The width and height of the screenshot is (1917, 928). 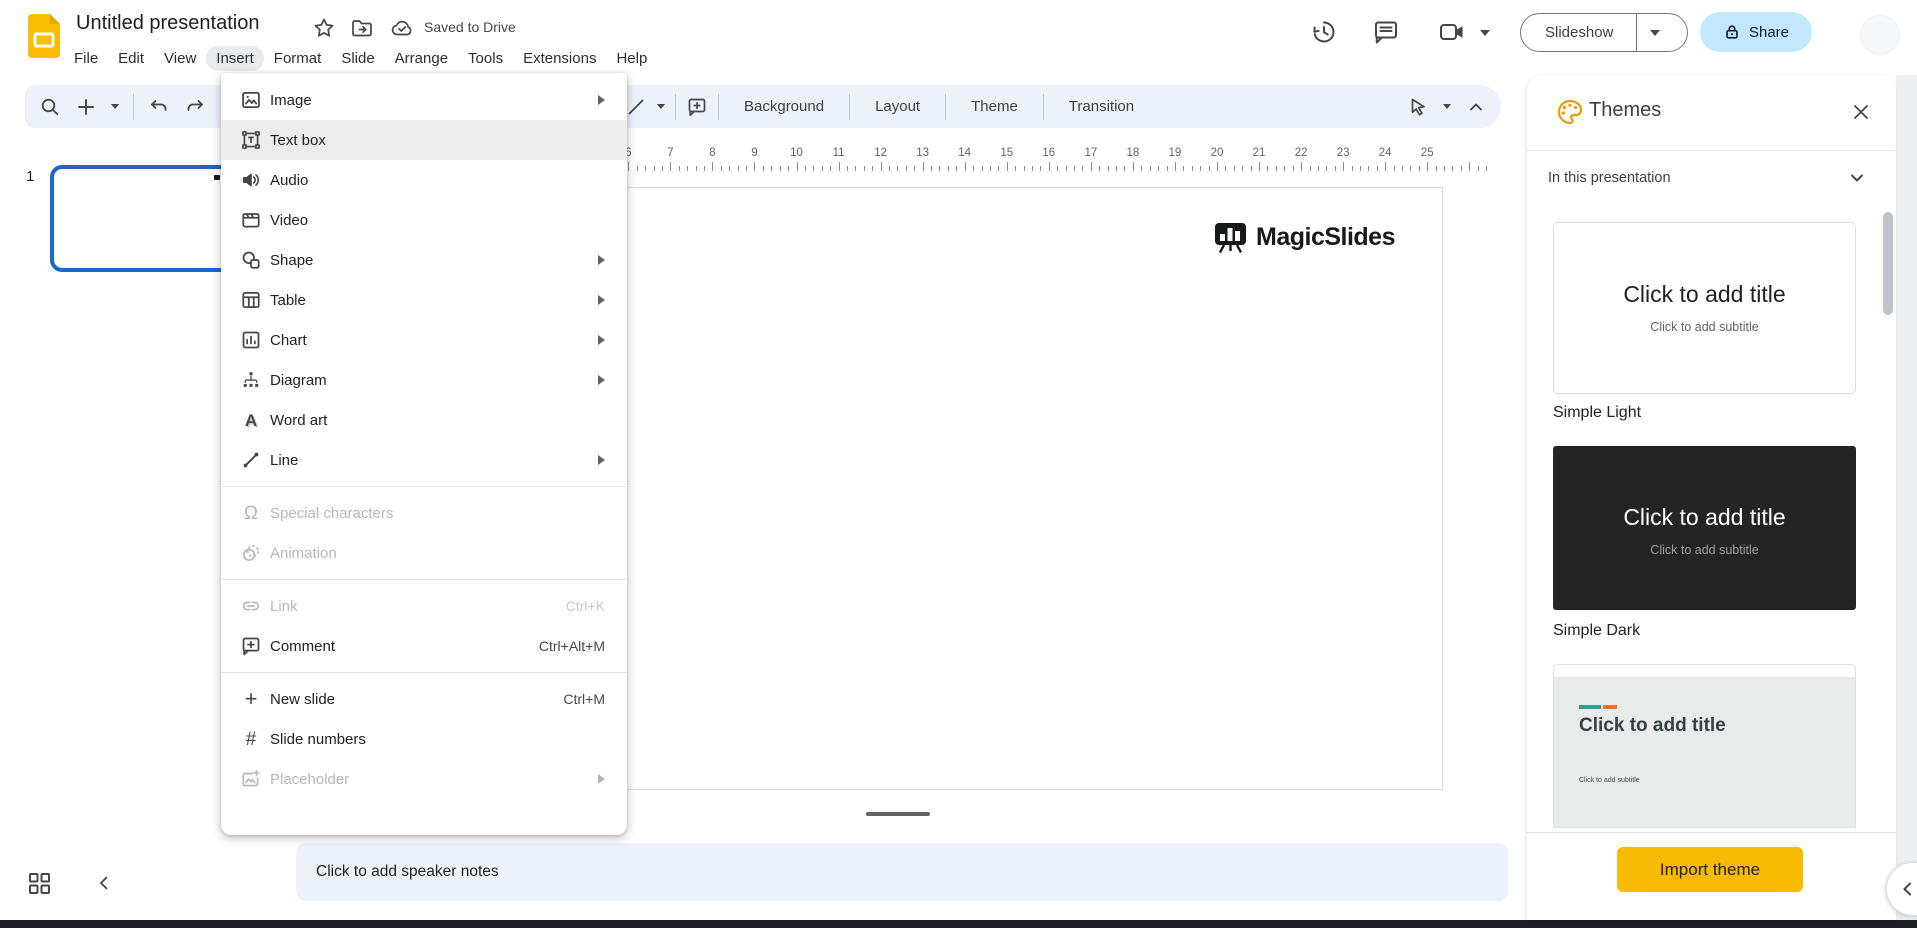 I want to click on animation-icon, so click(x=251, y=553).